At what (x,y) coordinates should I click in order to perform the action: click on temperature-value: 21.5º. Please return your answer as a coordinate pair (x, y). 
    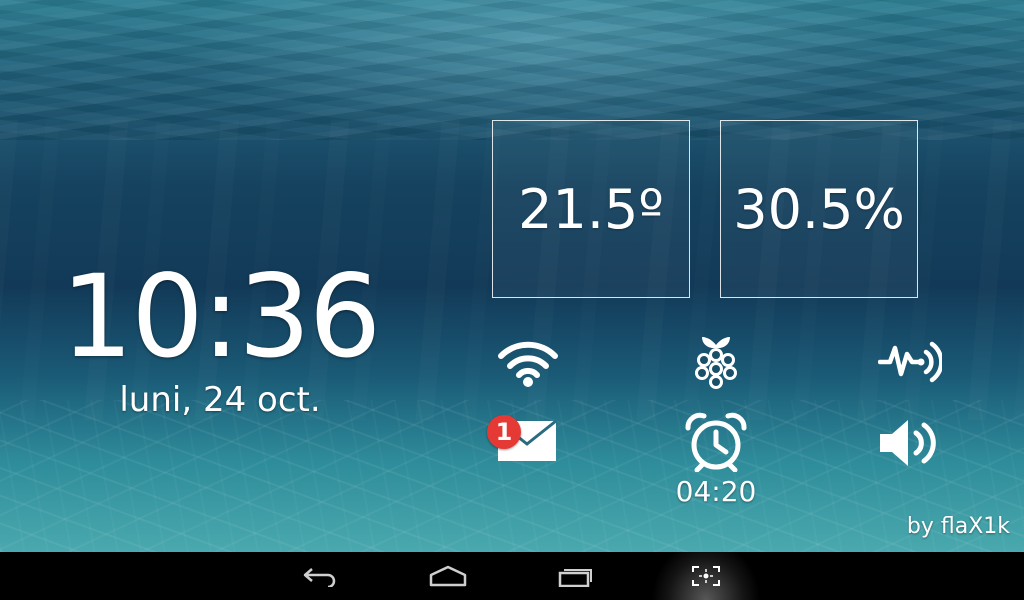
    Looking at the image, I should click on (591, 209).